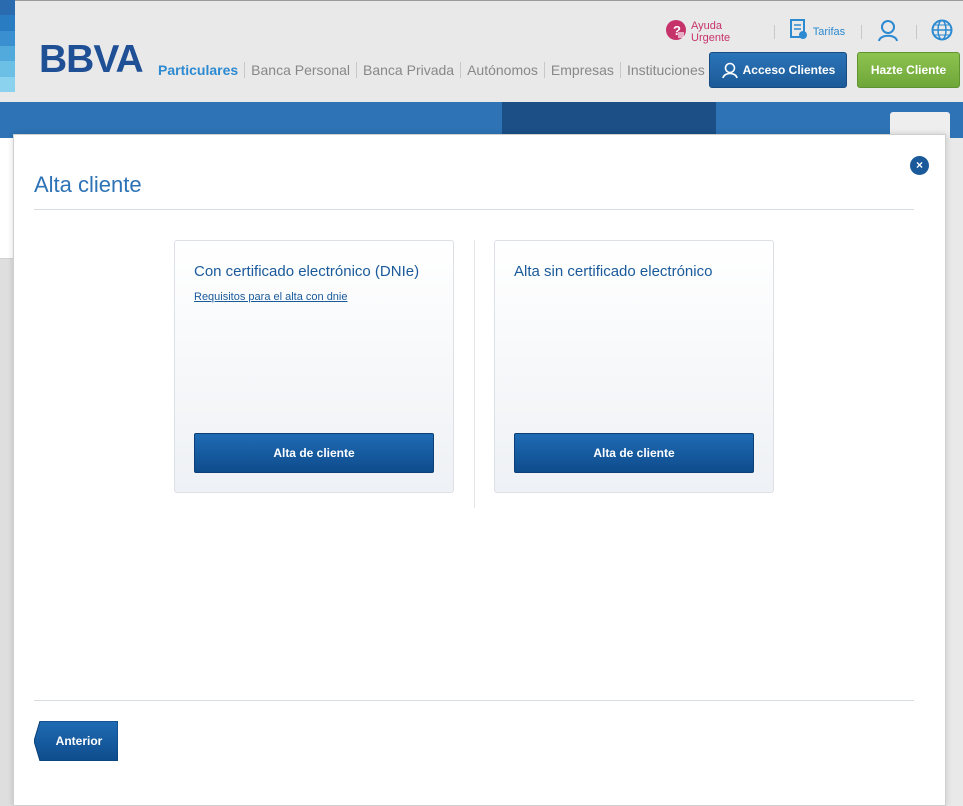 The height and width of the screenshot is (806, 963). What do you see at coordinates (7, 46) in the screenshot?
I see `decorative-stripes` at bounding box center [7, 46].